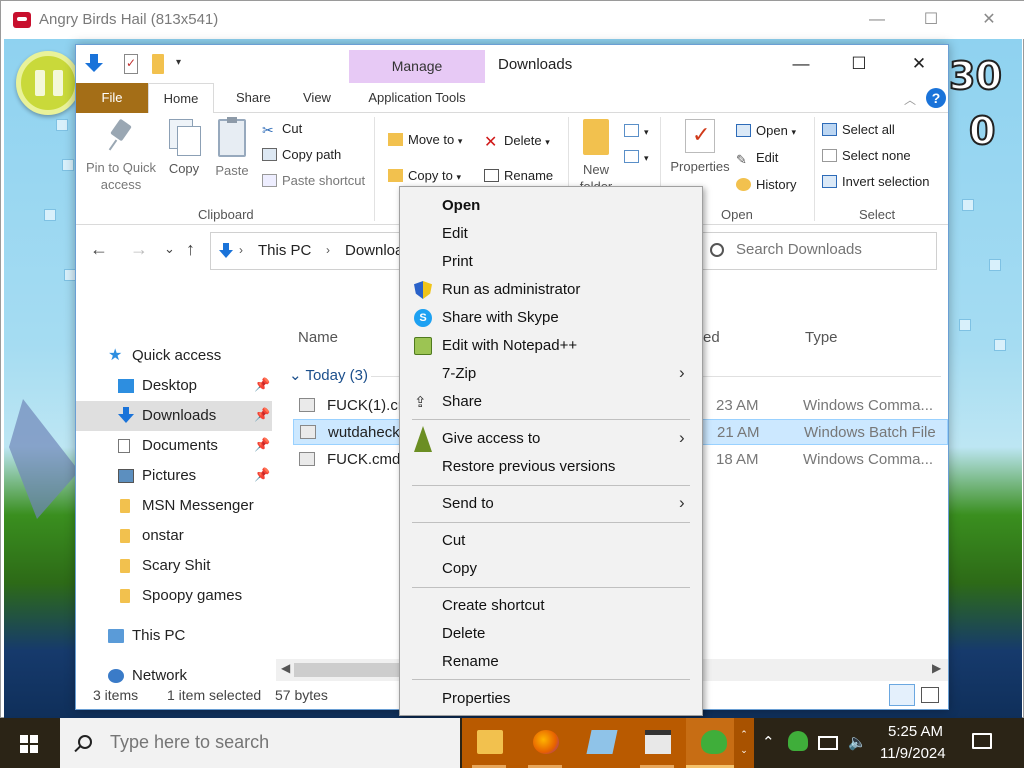  Describe the element at coordinates (636, 156) in the screenshot. I see `easy-access-button: ▾` at that location.